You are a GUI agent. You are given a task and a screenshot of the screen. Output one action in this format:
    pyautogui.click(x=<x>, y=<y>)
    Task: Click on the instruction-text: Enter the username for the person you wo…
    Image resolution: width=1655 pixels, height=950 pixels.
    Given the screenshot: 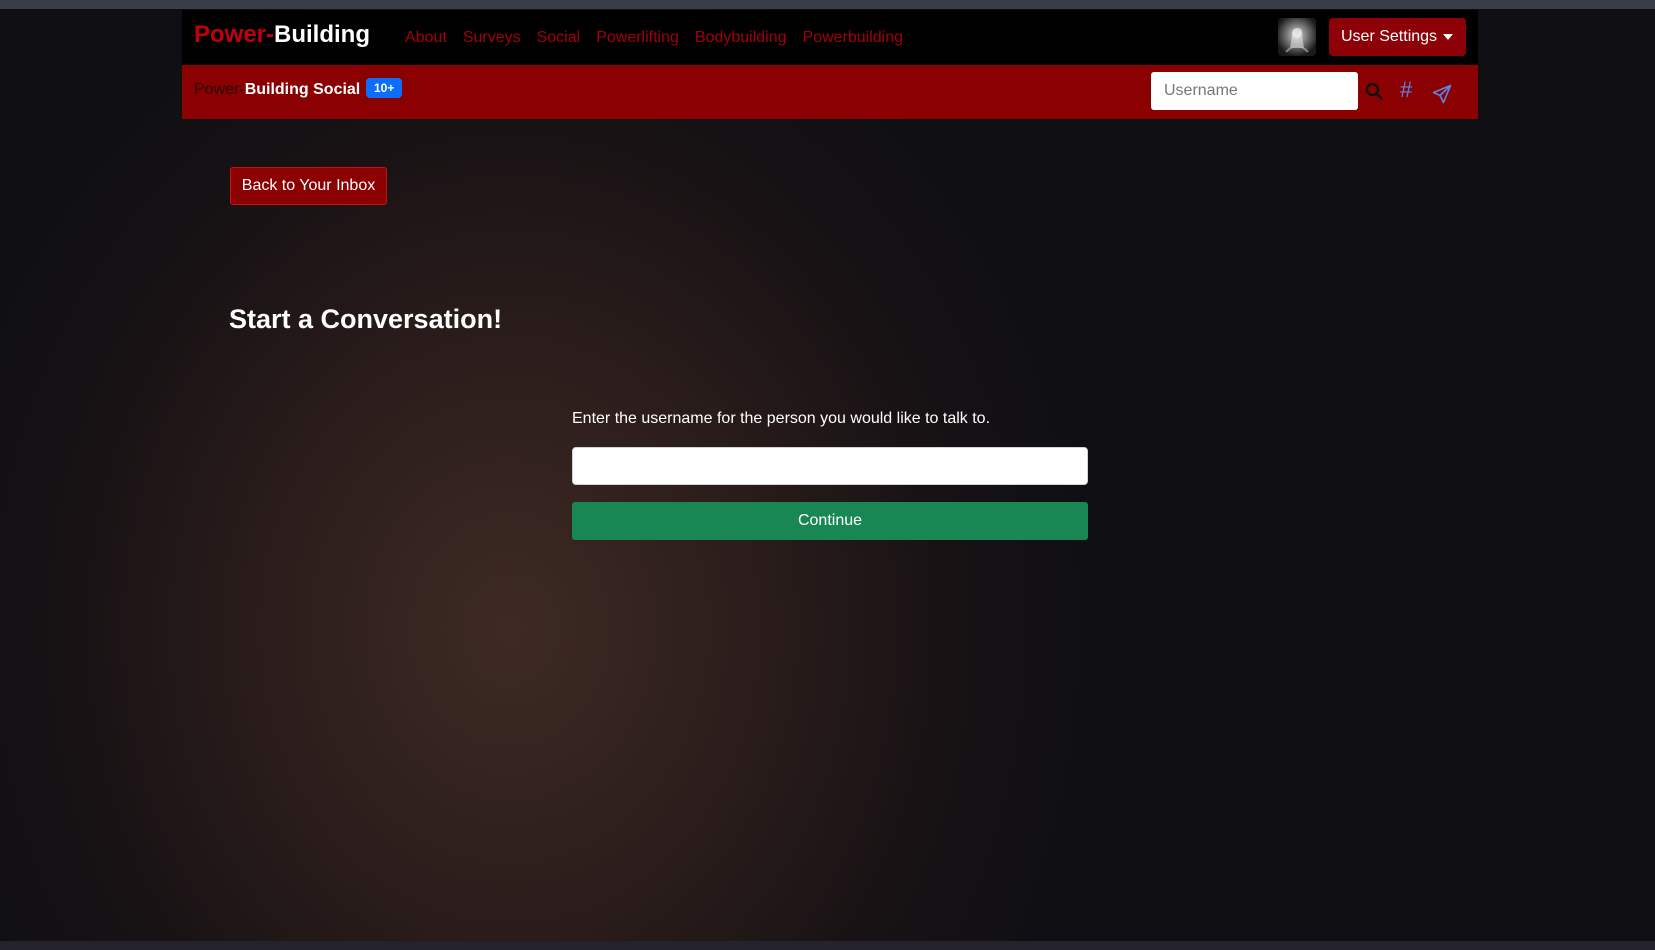 What is the action you would take?
    pyautogui.click(x=781, y=418)
    